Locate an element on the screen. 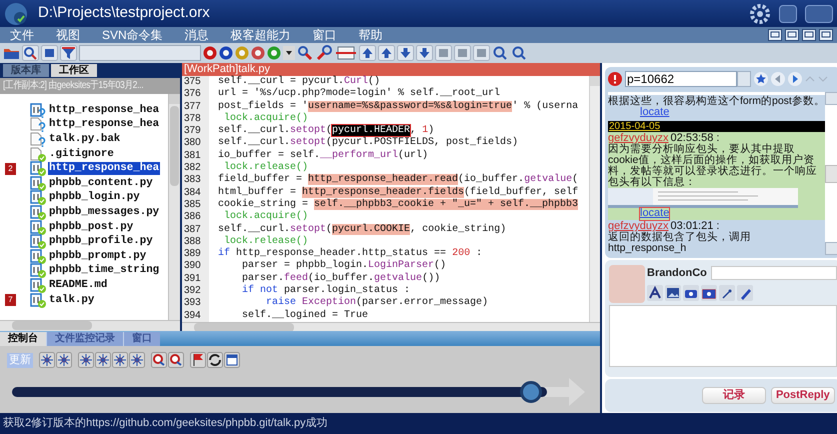 The image size is (837, 434). code-line: self.__curl.setopt(pycurl.COOKIE, cookie_string) is located at coordinates (361, 230).